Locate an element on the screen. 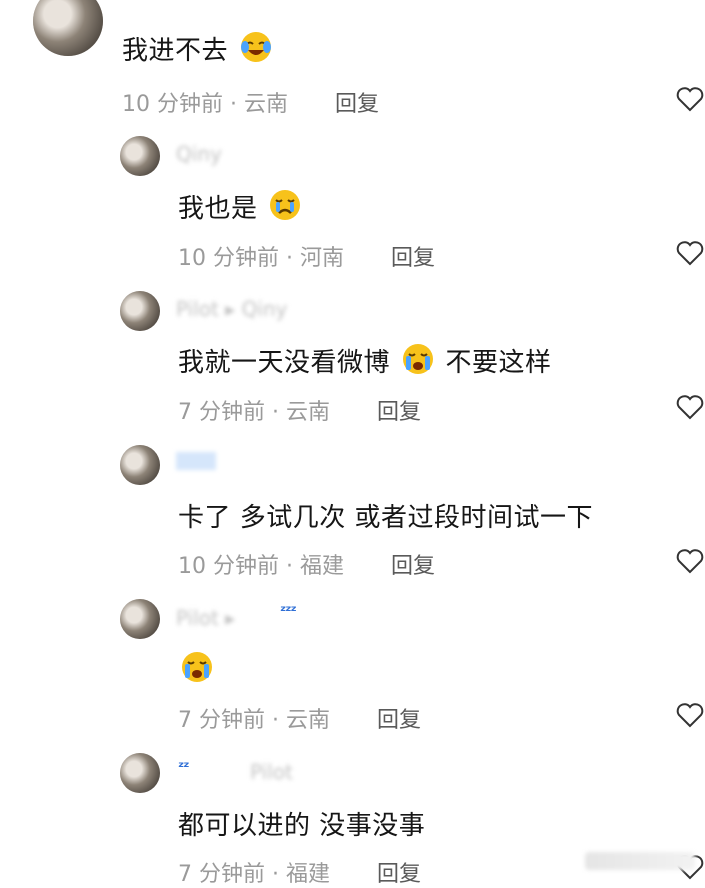 The height and width of the screenshot is (888, 705). comment-text: 都可以进的 没事没事 is located at coordinates (302, 826).